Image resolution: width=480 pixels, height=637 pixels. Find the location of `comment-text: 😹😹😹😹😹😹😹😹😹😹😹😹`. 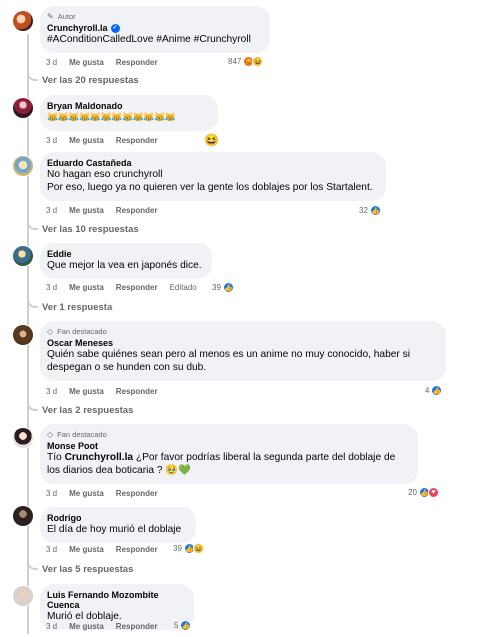

comment-text: 😹😹😹😹😹😹😹😹😹😹😹😹 is located at coordinates (111, 117).